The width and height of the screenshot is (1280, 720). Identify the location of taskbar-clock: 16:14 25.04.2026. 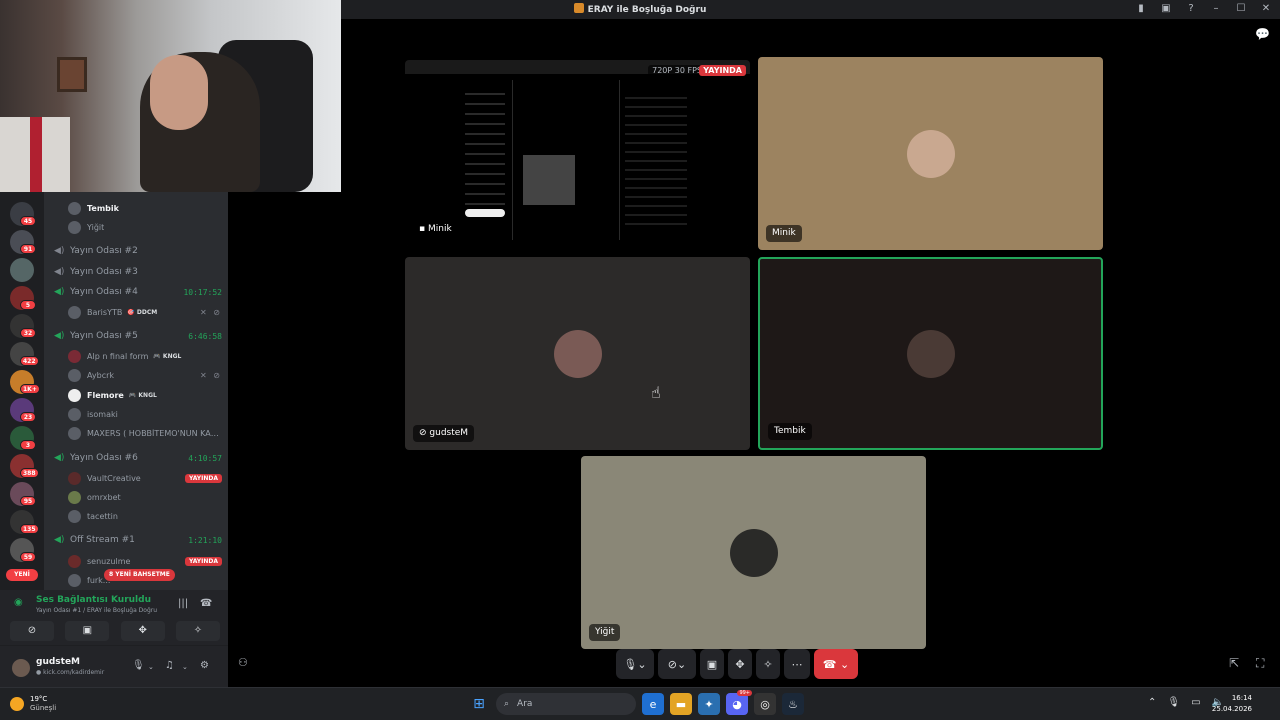
(1232, 704).